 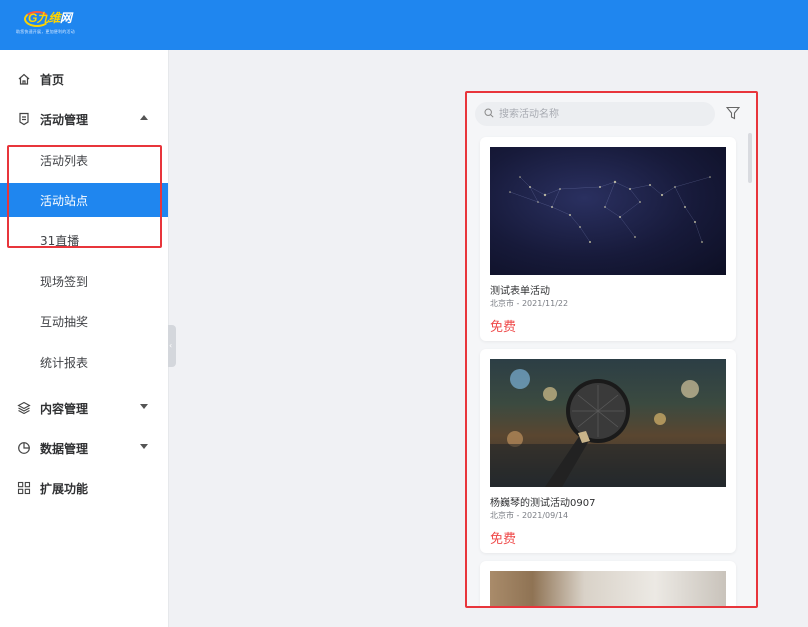 What do you see at coordinates (24, 79) in the screenshot?
I see `home-icon` at bounding box center [24, 79].